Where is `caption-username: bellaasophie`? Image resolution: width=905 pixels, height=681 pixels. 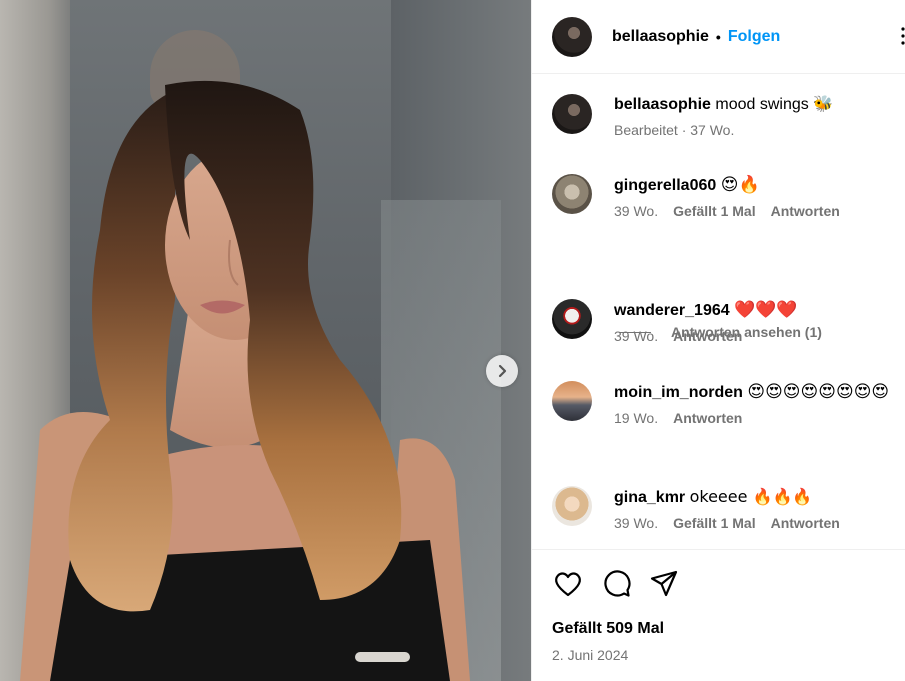 caption-username: bellaasophie is located at coordinates (662, 104).